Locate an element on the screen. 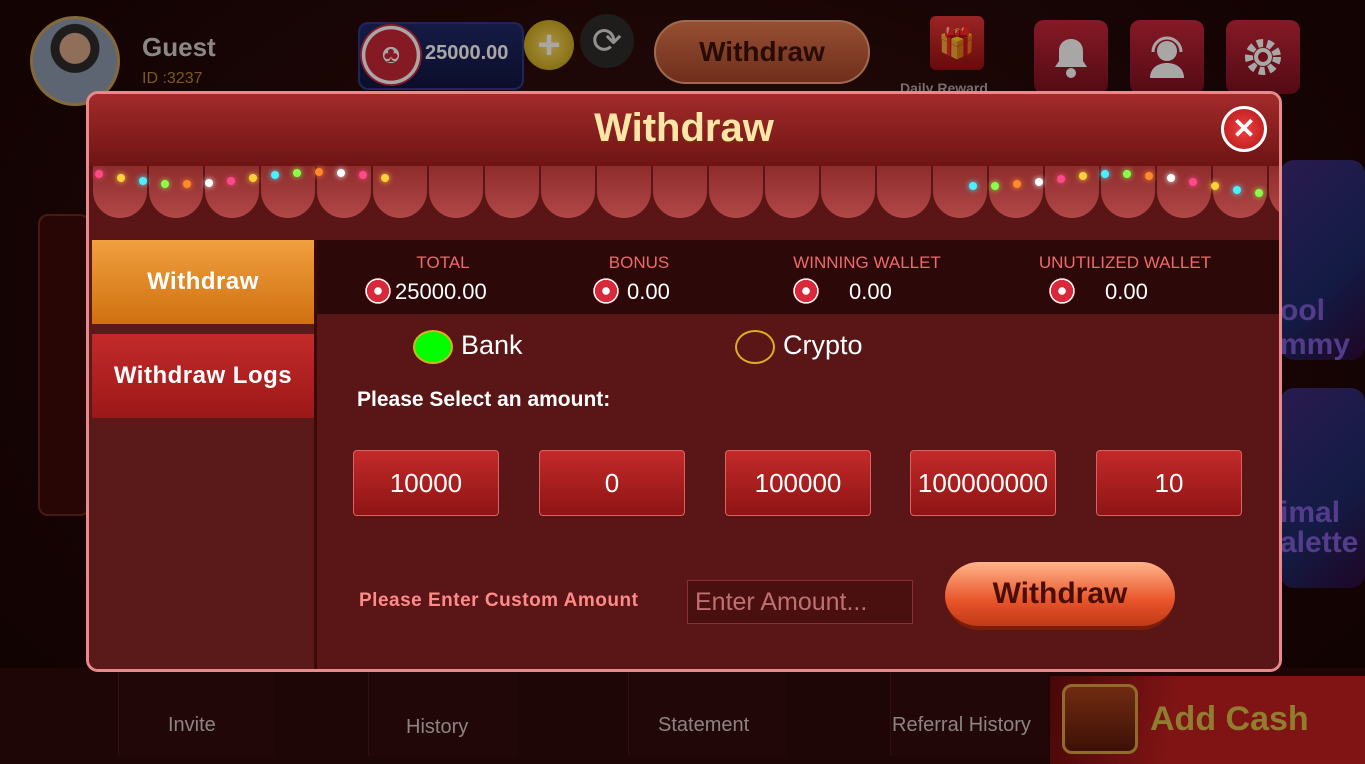 The image size is (1365, 764). modal-title: Withdraw is located at coordinates (684, 128).